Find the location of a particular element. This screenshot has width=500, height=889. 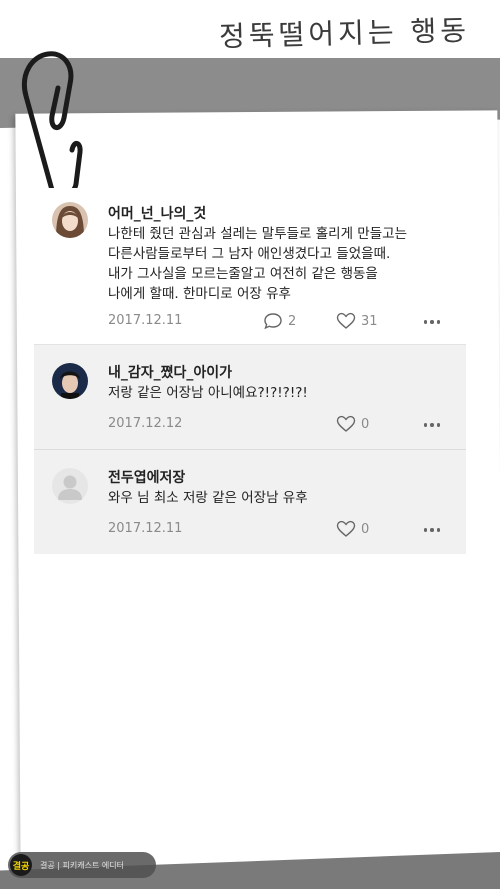

editor-logo: 결공 is located at coordinates (21, 865).